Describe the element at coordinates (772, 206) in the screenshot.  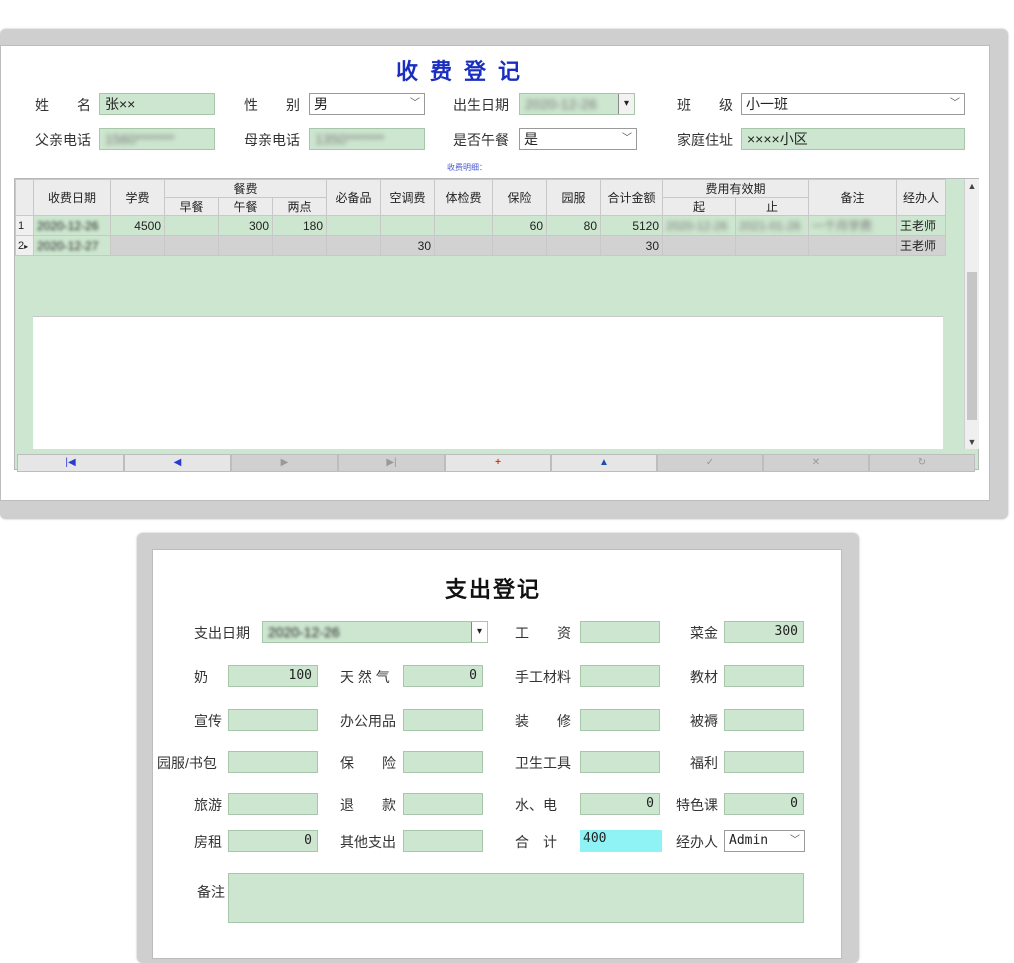
I see `col-header-to: 止` at that location.